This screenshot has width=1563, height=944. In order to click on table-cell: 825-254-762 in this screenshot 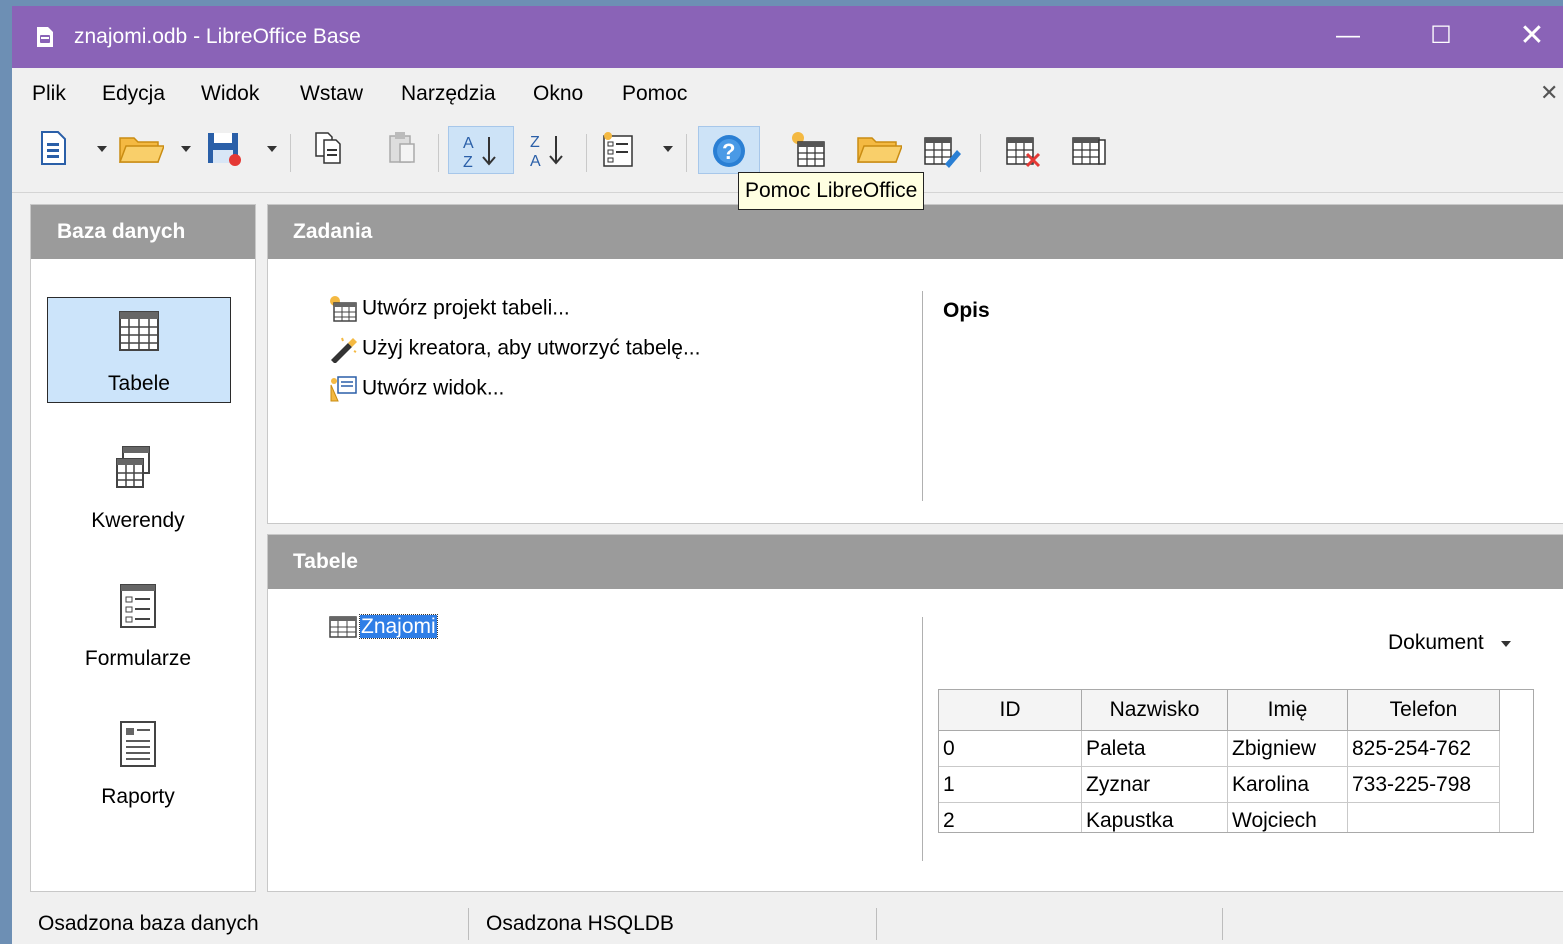, I will do `click(1424, 749)`.